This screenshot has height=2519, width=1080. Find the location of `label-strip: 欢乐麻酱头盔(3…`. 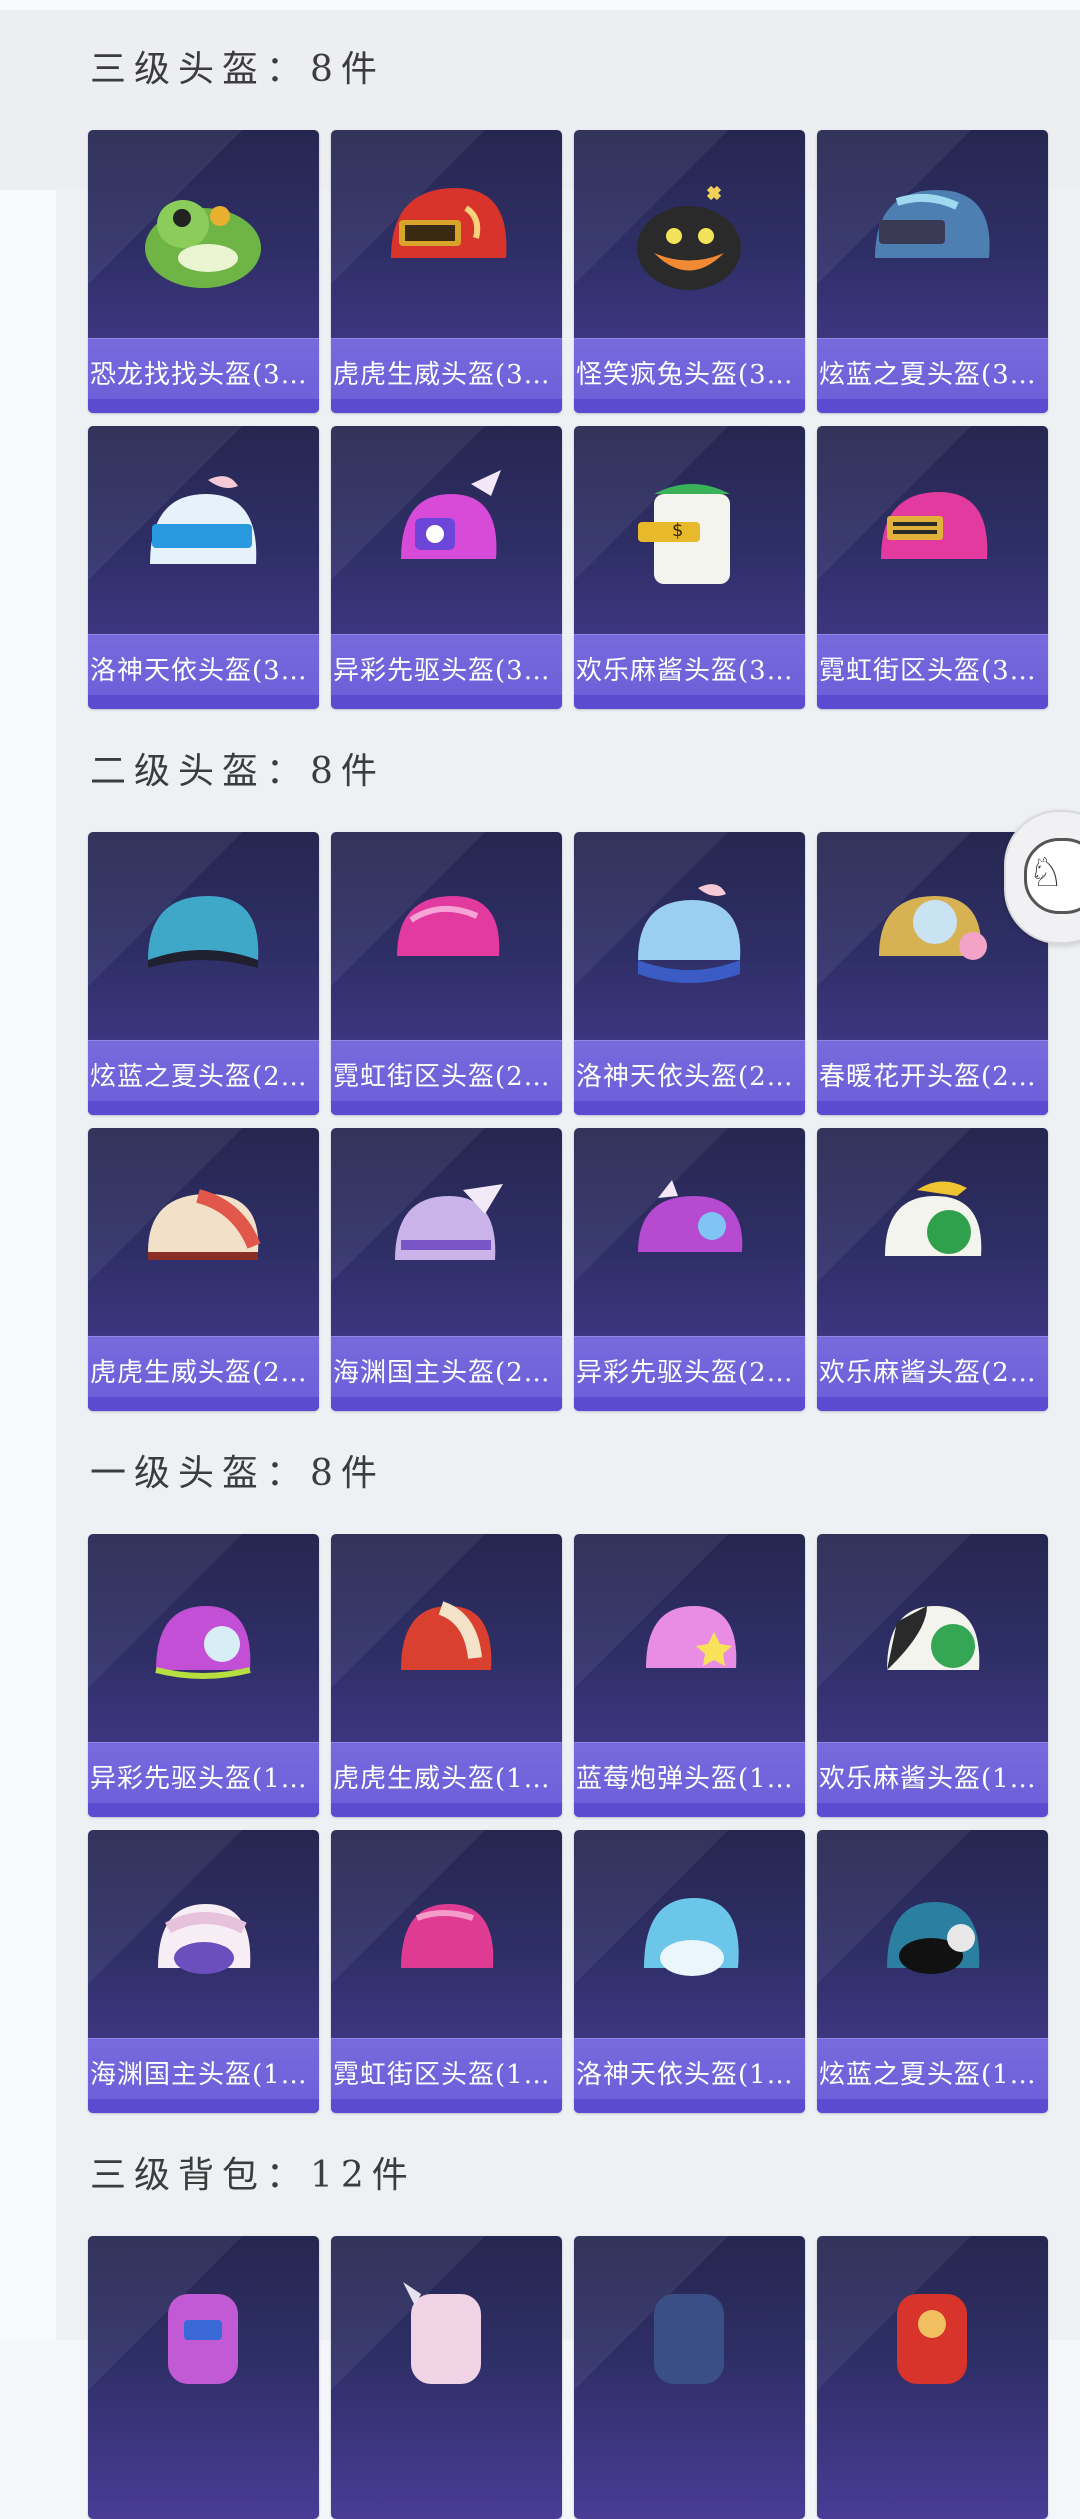

label-strip: 欢乐麻酱头盔(3… is located at coordinates (689, 671).